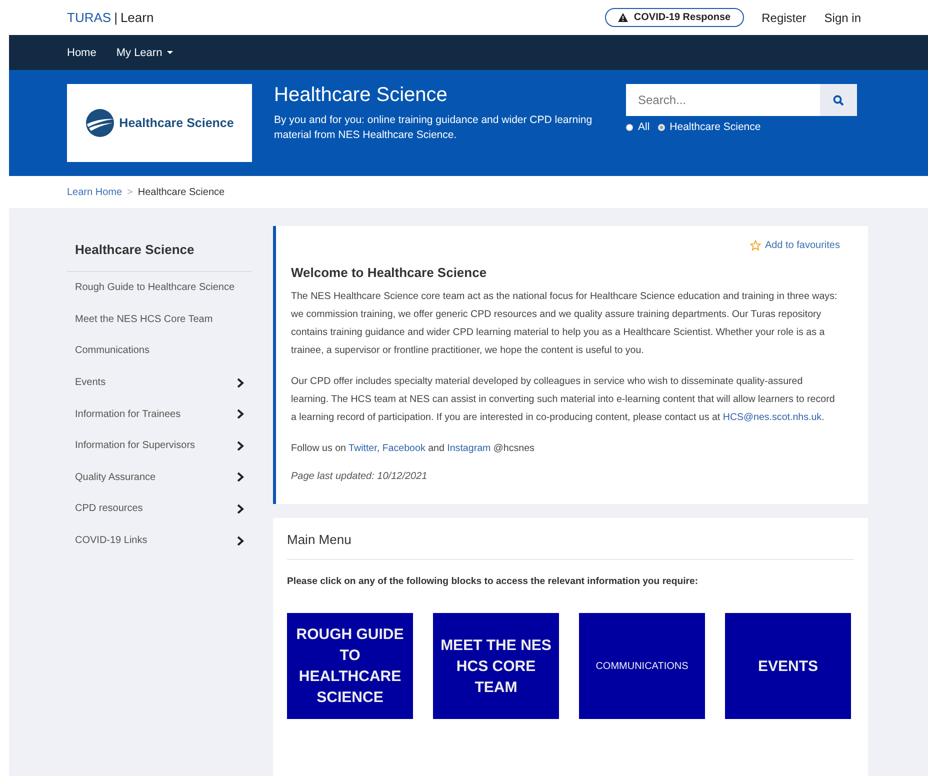  I want to click on link: HCS@nes.scot.nhs.uk, so click(772, 417).